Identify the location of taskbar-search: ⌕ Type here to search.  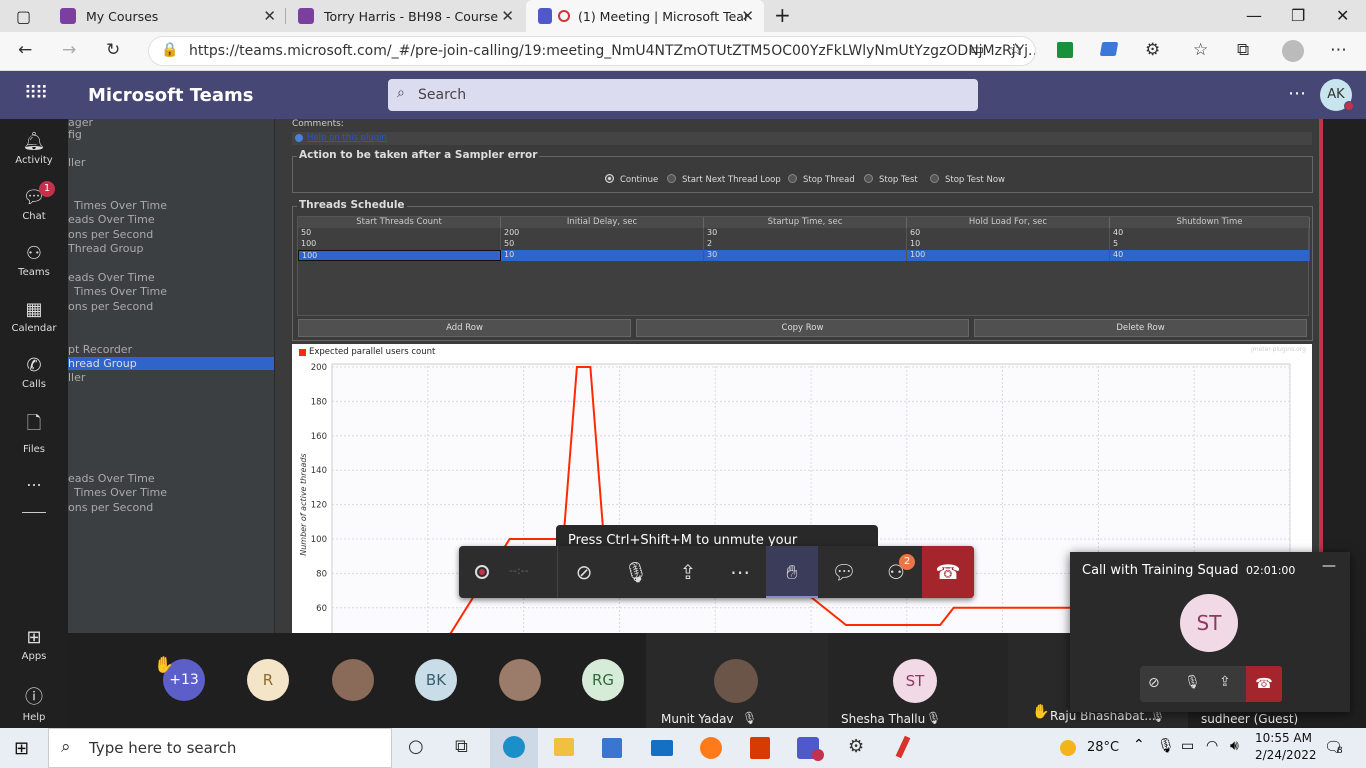
(220, 748).